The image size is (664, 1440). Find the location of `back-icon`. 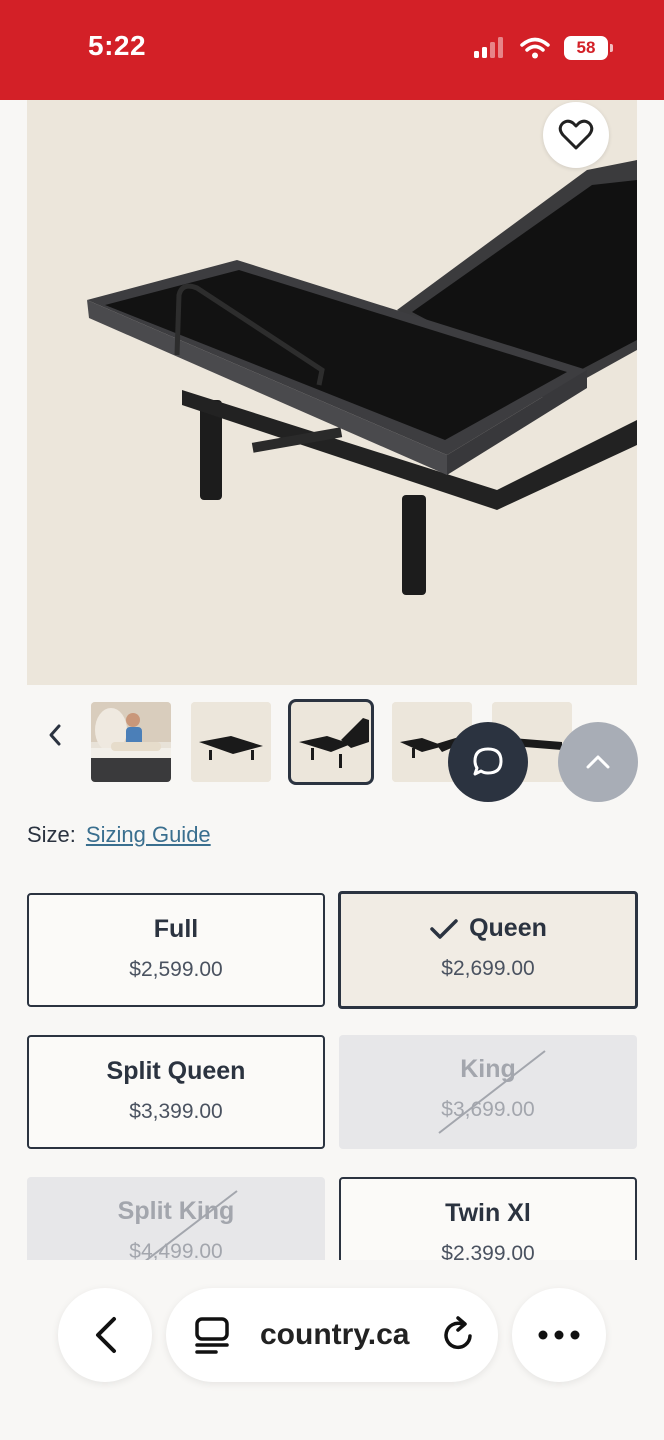

back-icon is located at coordinates (106, 1335).